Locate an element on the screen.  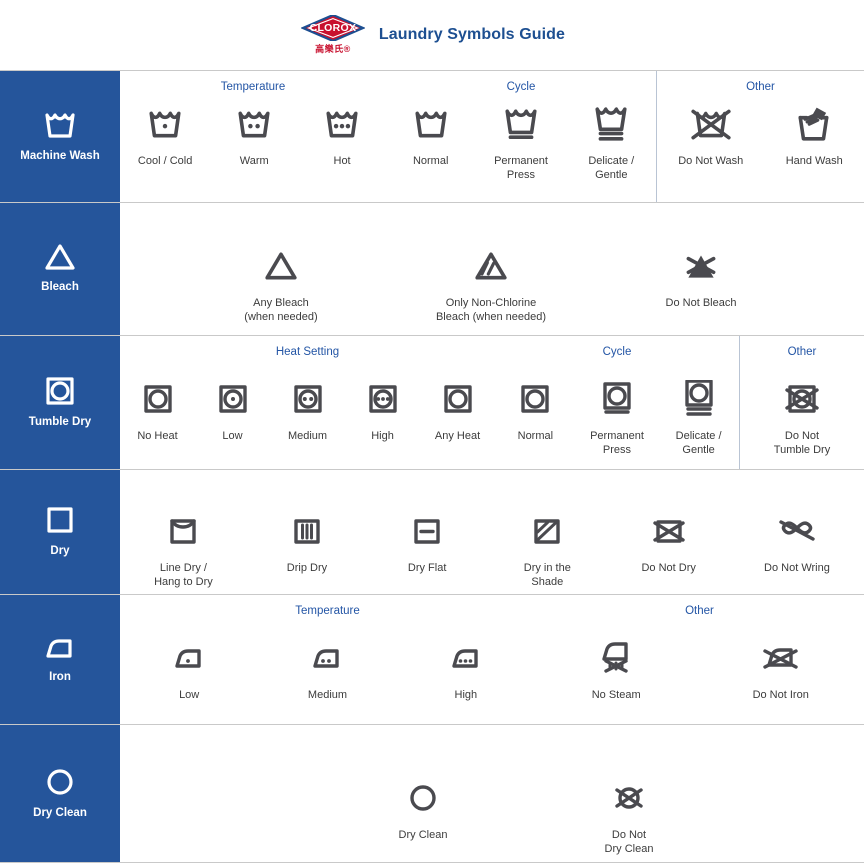
clorox-logo: CLOROX 高樂氏® is located at coordinates (333, 35).